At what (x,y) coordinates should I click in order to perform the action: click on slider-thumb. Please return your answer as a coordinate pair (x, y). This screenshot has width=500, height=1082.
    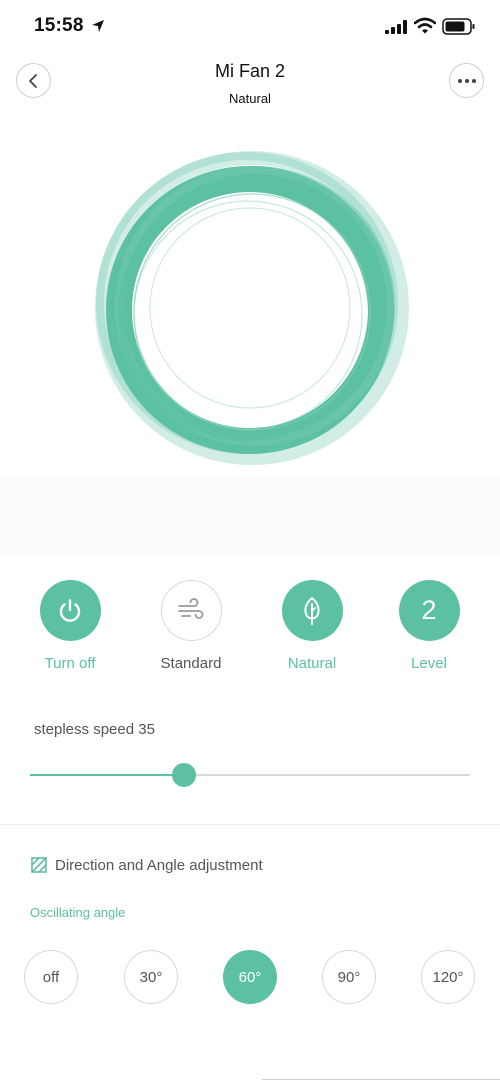
    Looking at the image, I should click on (184, 775).